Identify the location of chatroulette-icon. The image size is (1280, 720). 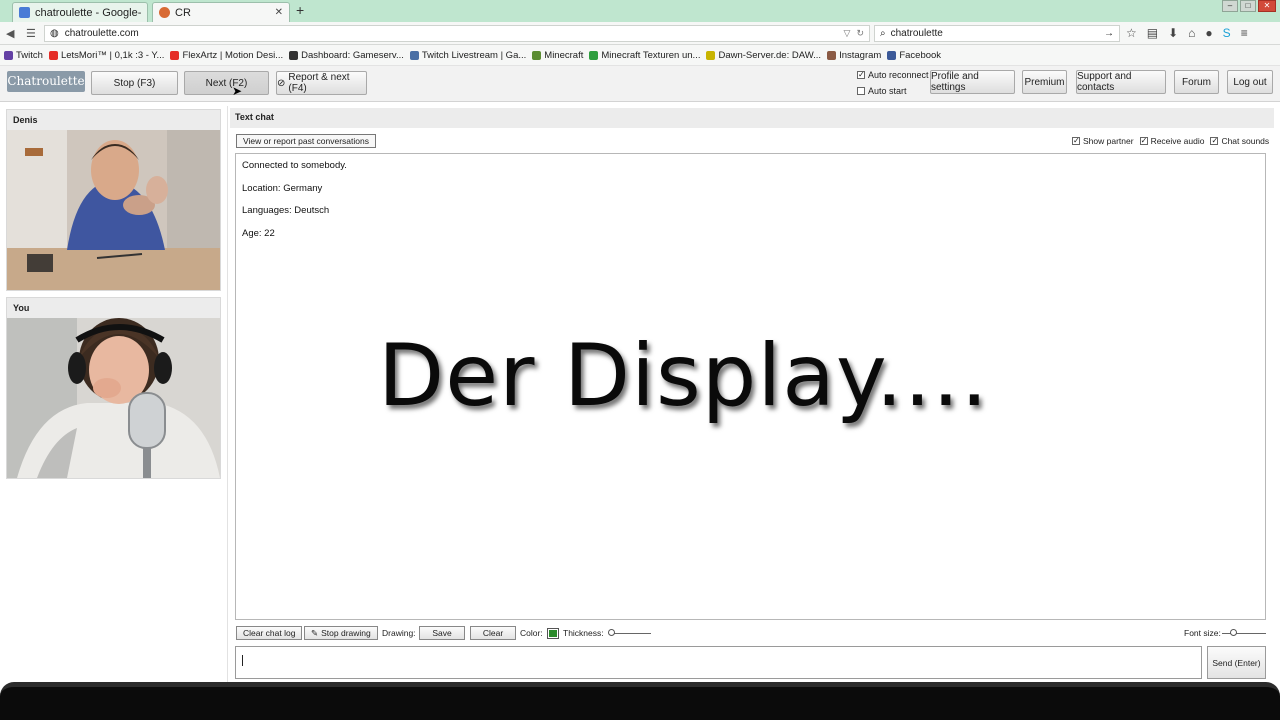
(164, 12).